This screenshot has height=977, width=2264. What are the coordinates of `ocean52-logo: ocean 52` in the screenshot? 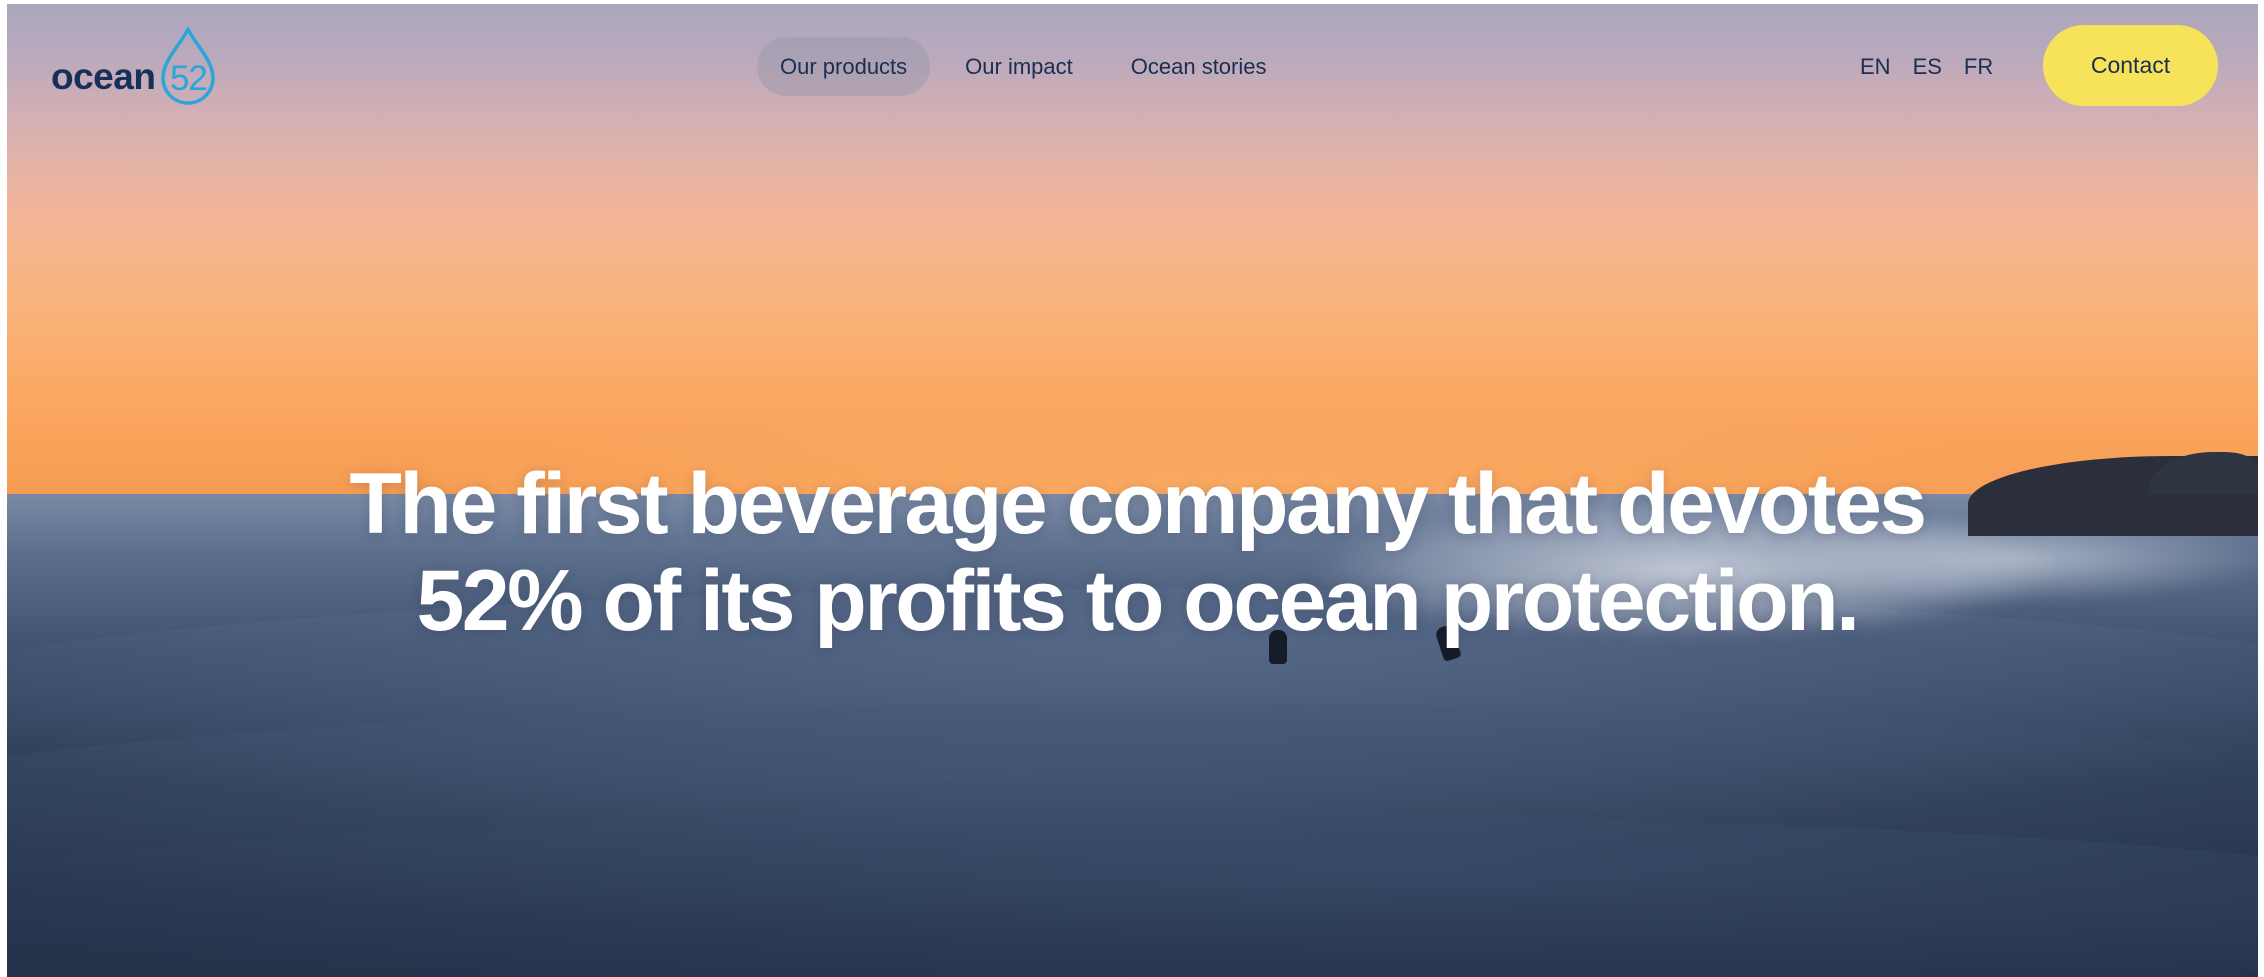 It's located at (135, 65).